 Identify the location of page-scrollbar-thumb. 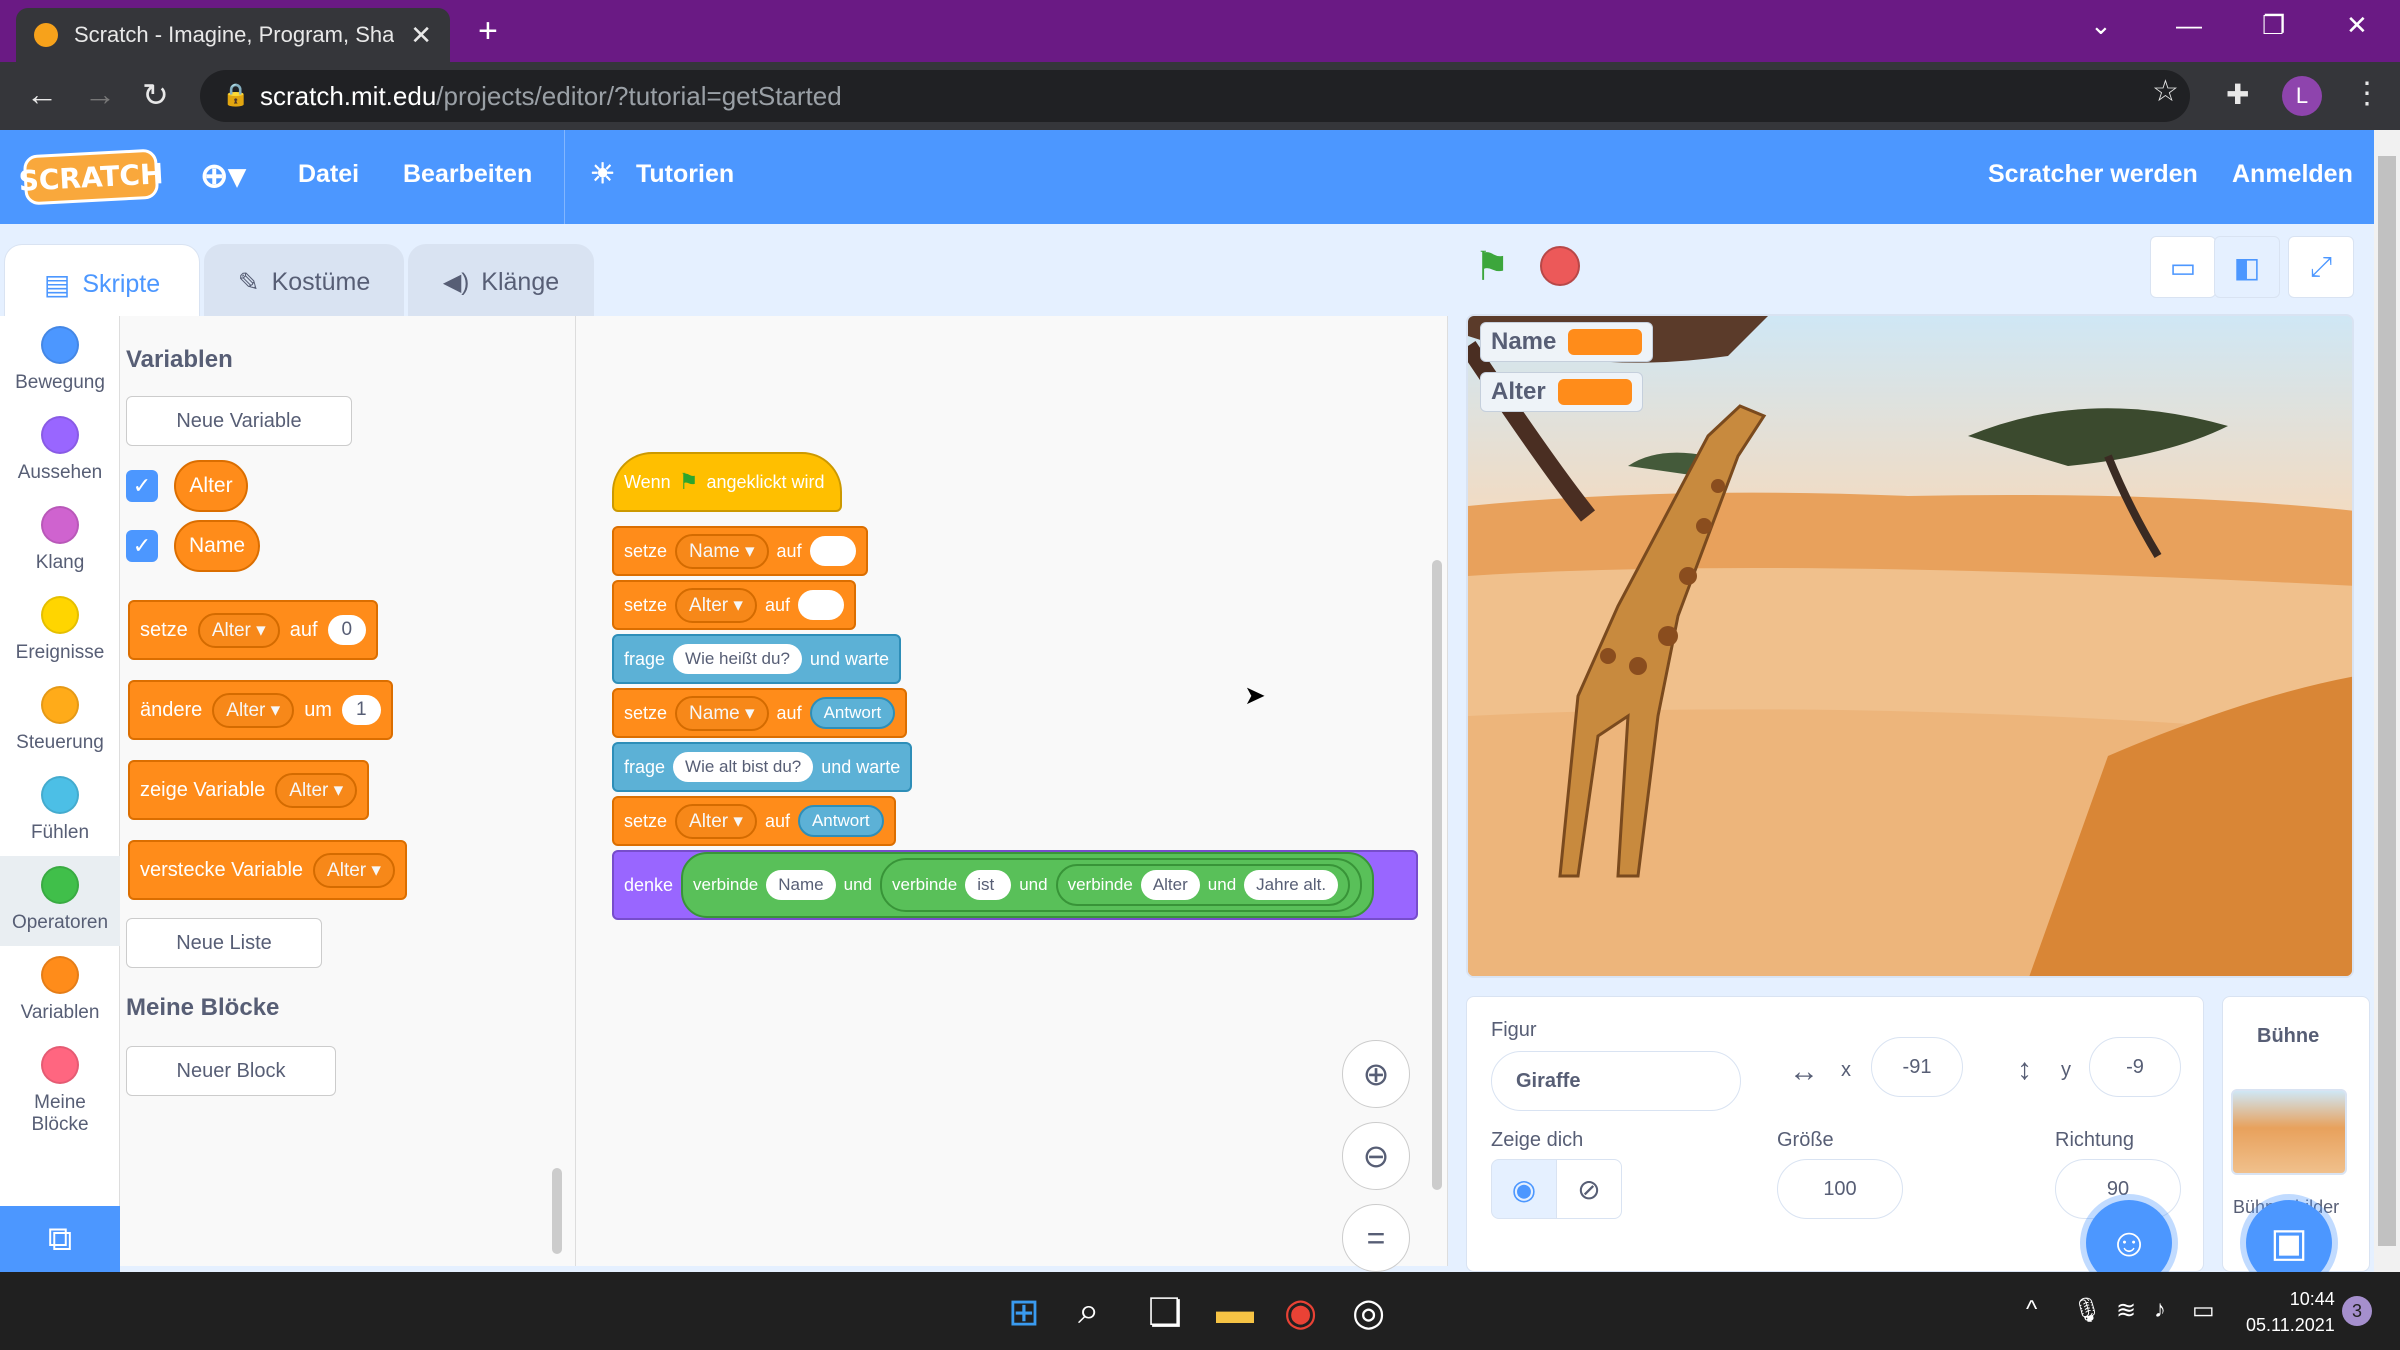
(2387, 701).